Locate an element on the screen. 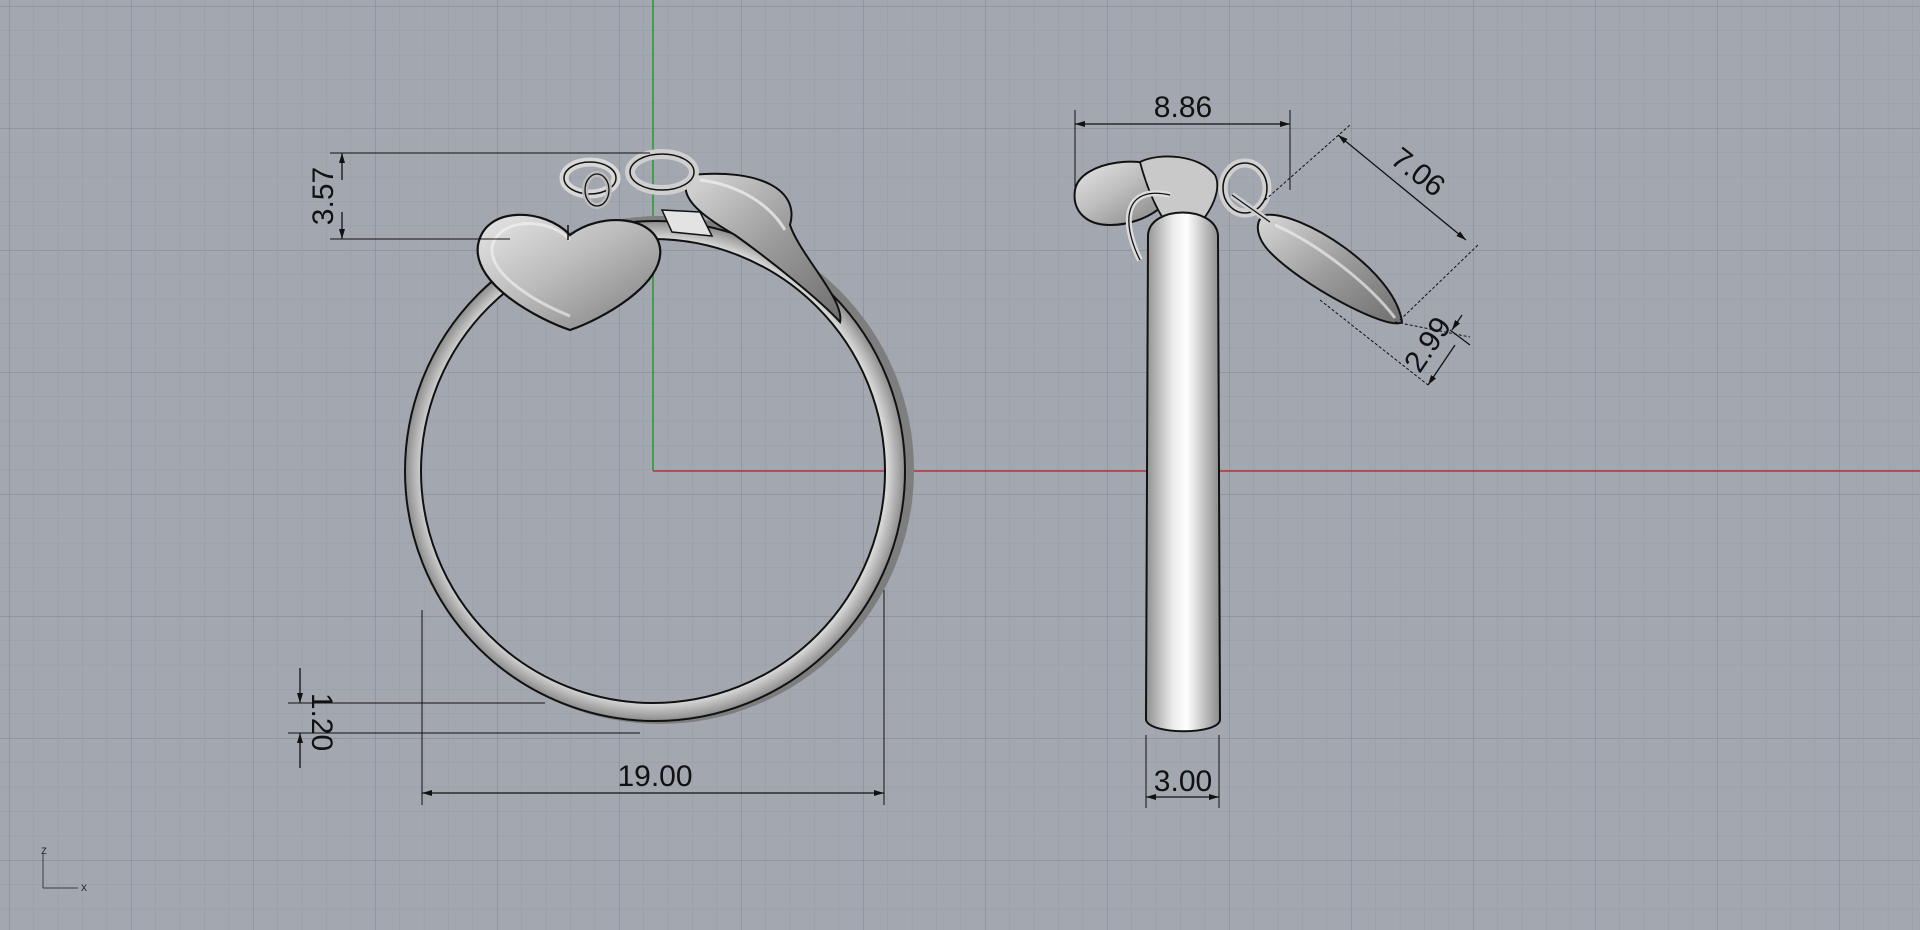  dimension-text-3-57: 3.57 is located at coordinates (323, 196).